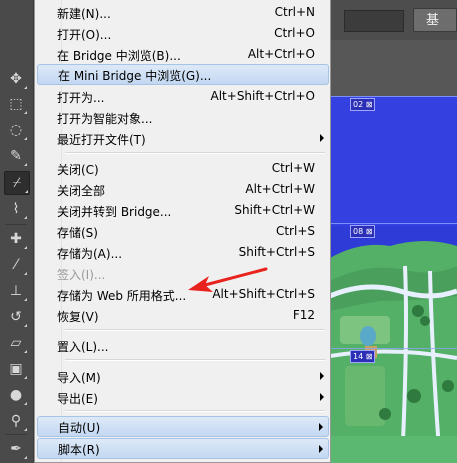 The image size is (457, 463). I want to click on clone-stamp-tool-icon: ⊥, so click(16, 291).